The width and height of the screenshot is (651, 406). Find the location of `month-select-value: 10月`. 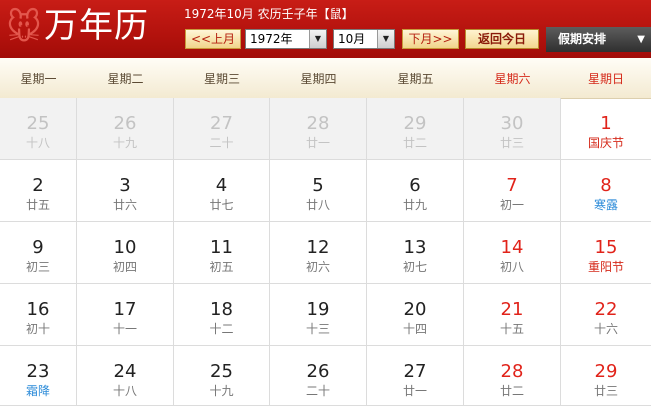

month-select-value: 10月 is located at coordinates (352, 39).